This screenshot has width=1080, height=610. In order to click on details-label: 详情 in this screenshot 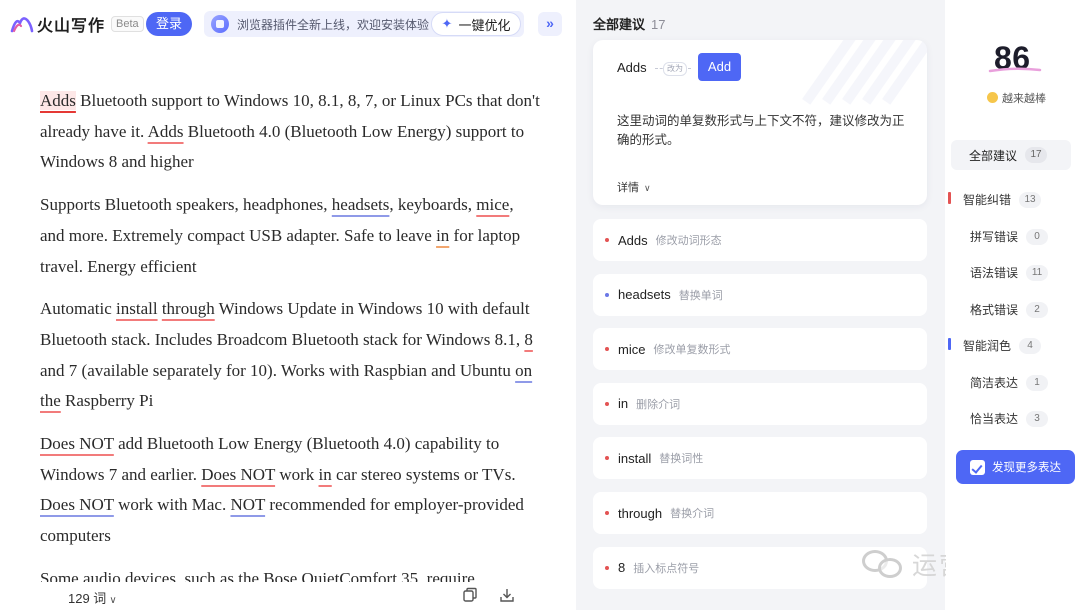, I will do `click(628, 188)`.